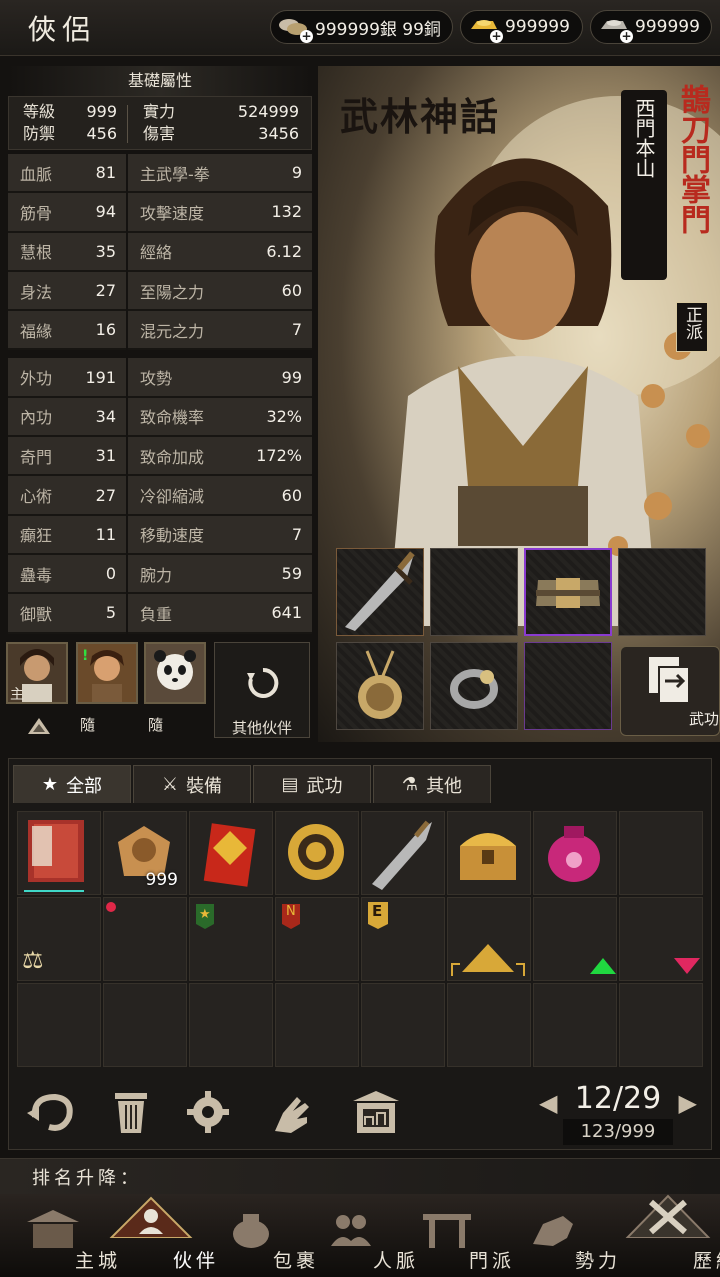 Image resolution: width=720 pixels, height=1277 pixels. Describe the element at coordinates (36, 614) in the screenshot. I see `attribute-label: 御獸` at that location.